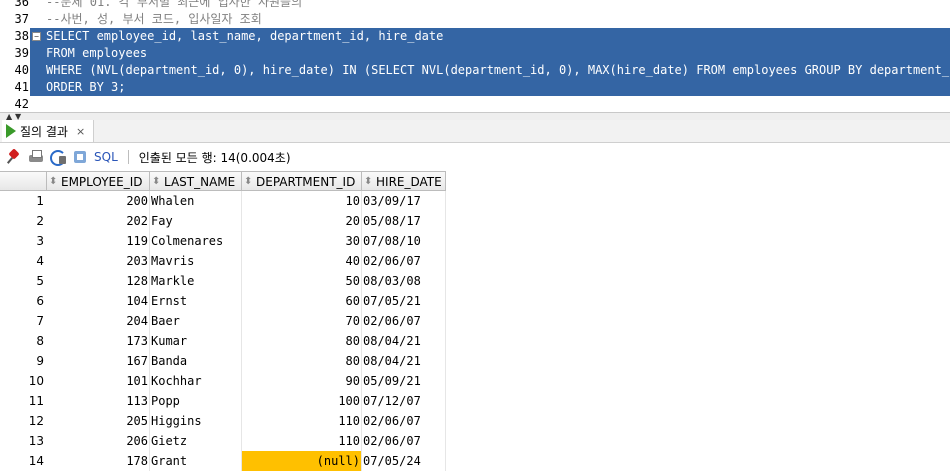 This screenshot has width=950, height=471. Describe the element at coordinates (97, 421) in the screenshot. I see `cell-employee-id: 205` at that location.